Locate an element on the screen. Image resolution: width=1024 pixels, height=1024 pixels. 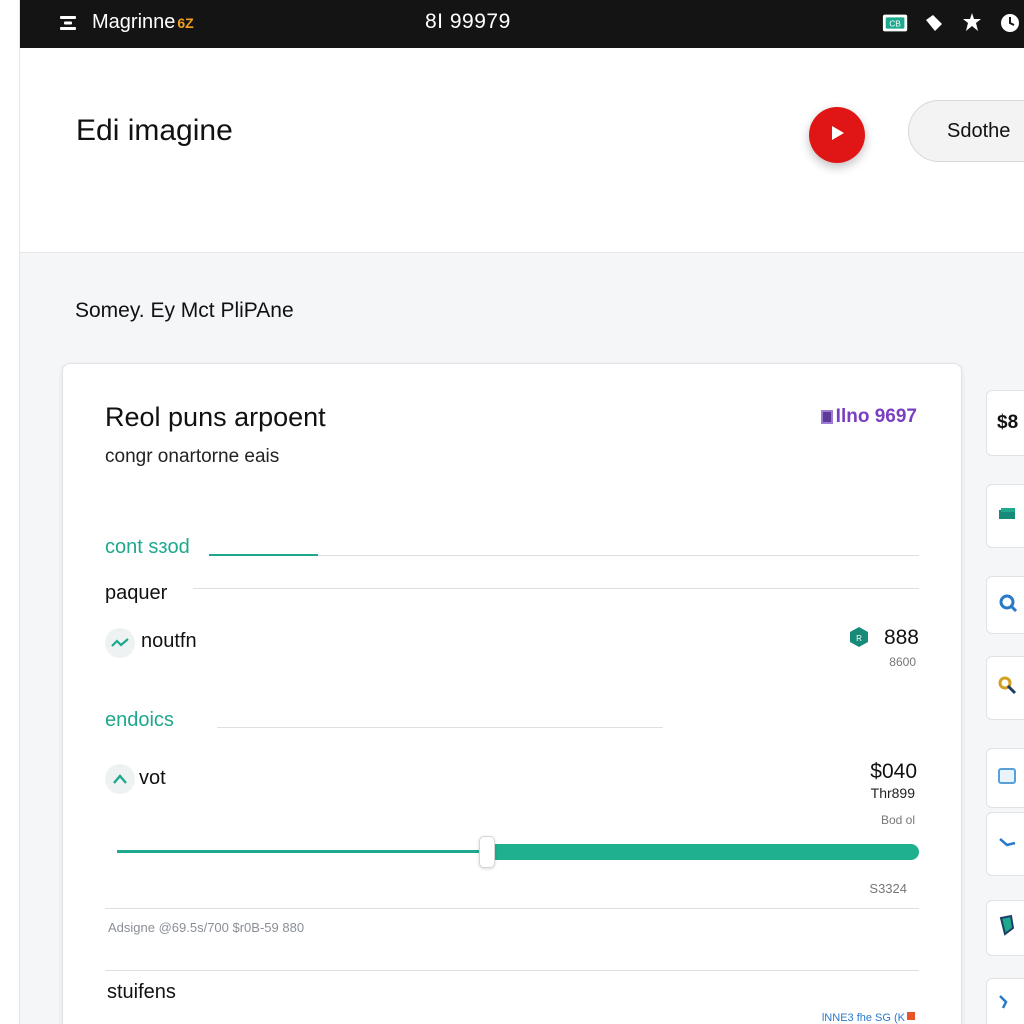
svg-text: R is located at coordinates (859, 638).